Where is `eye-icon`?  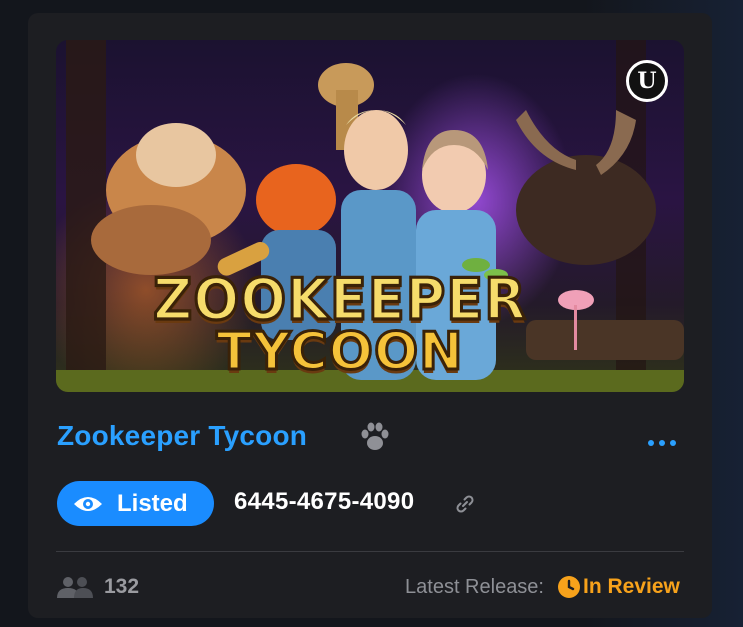 eye-icon is located at coordinates (88, 503).